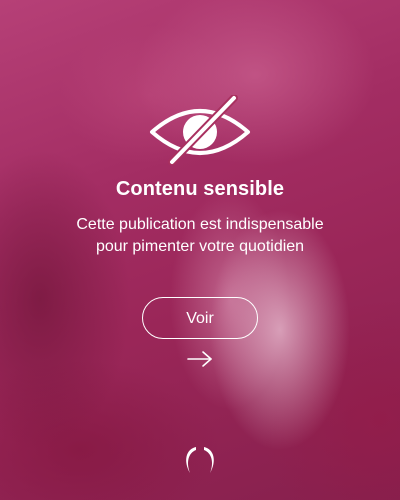 The height and width of the screenshot is (500, 400). Describe the element at coordinates (200, 224) in the screenshot. I see `notice-subtitle-line-1: Cette publication est indispensable` at that location.